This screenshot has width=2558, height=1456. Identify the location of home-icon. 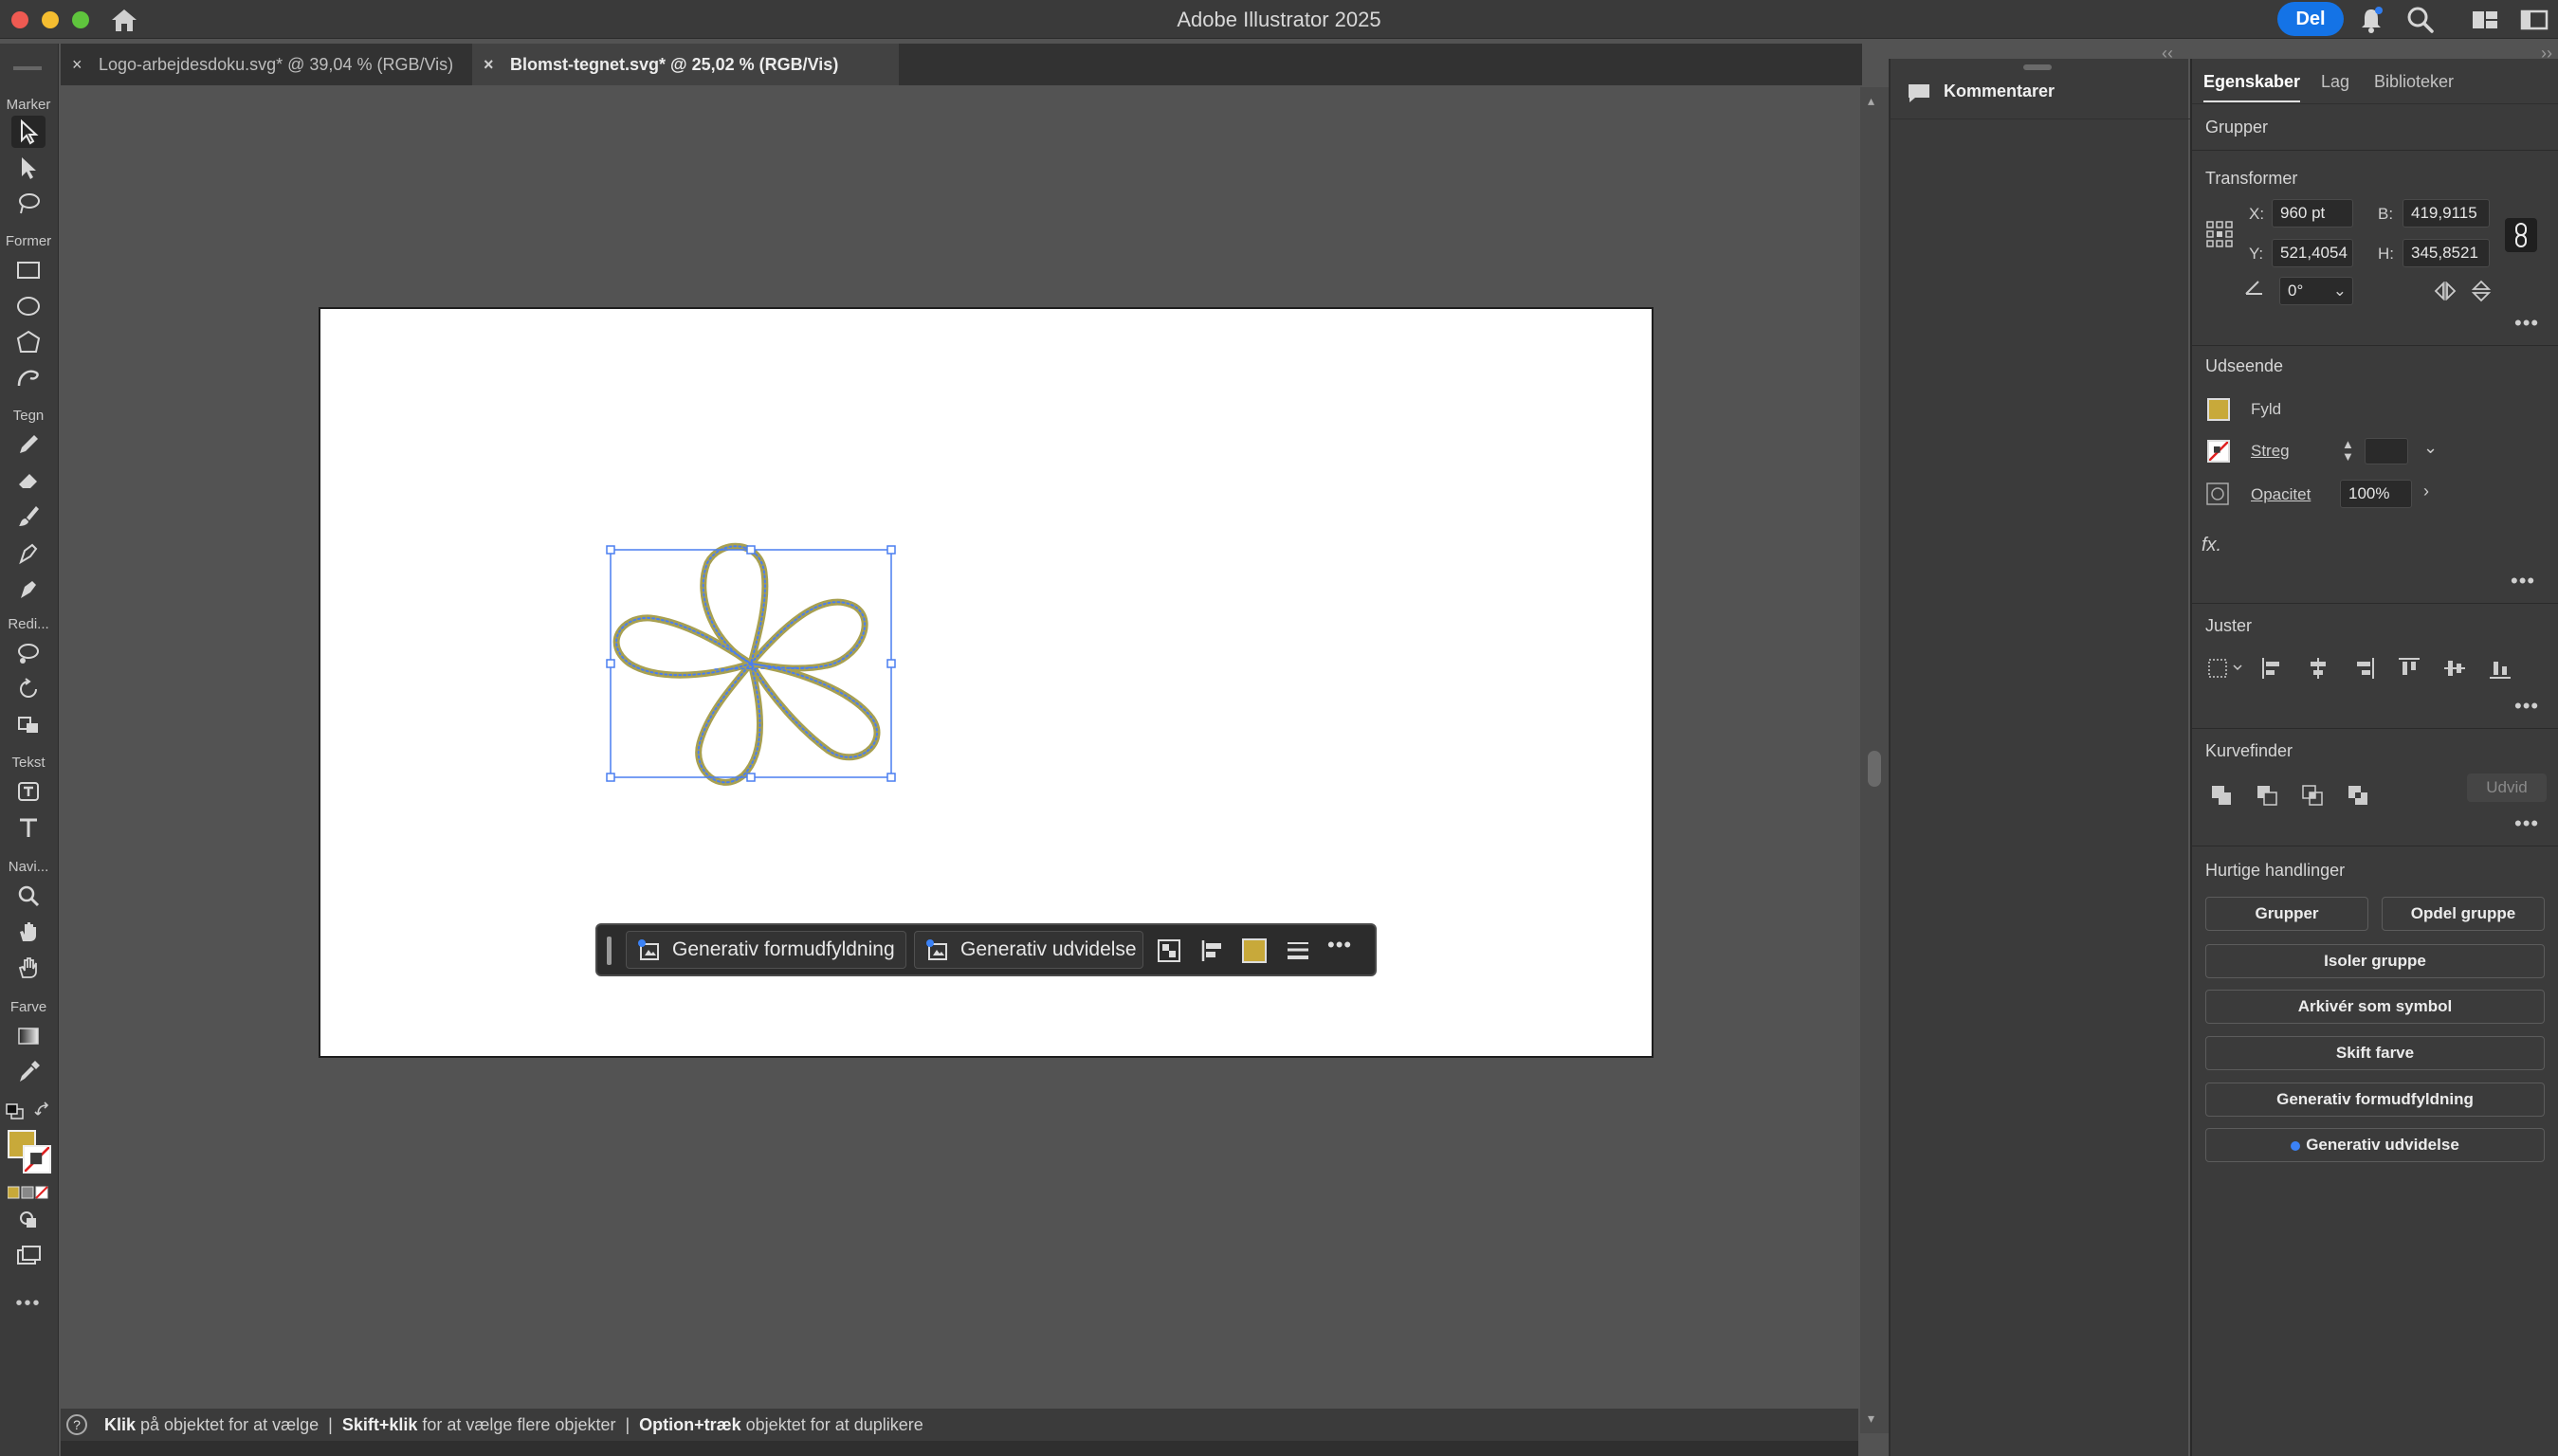
(124, 20).